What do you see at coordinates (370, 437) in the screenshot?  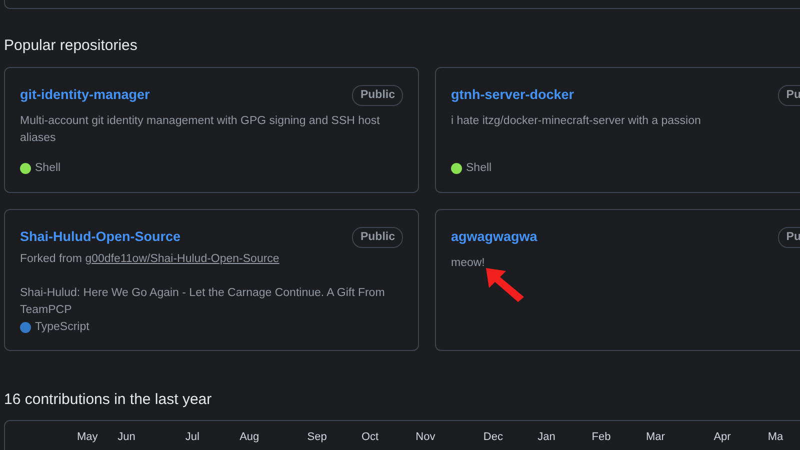 I see `month-label: Oct` at bounding box center [370, 437].